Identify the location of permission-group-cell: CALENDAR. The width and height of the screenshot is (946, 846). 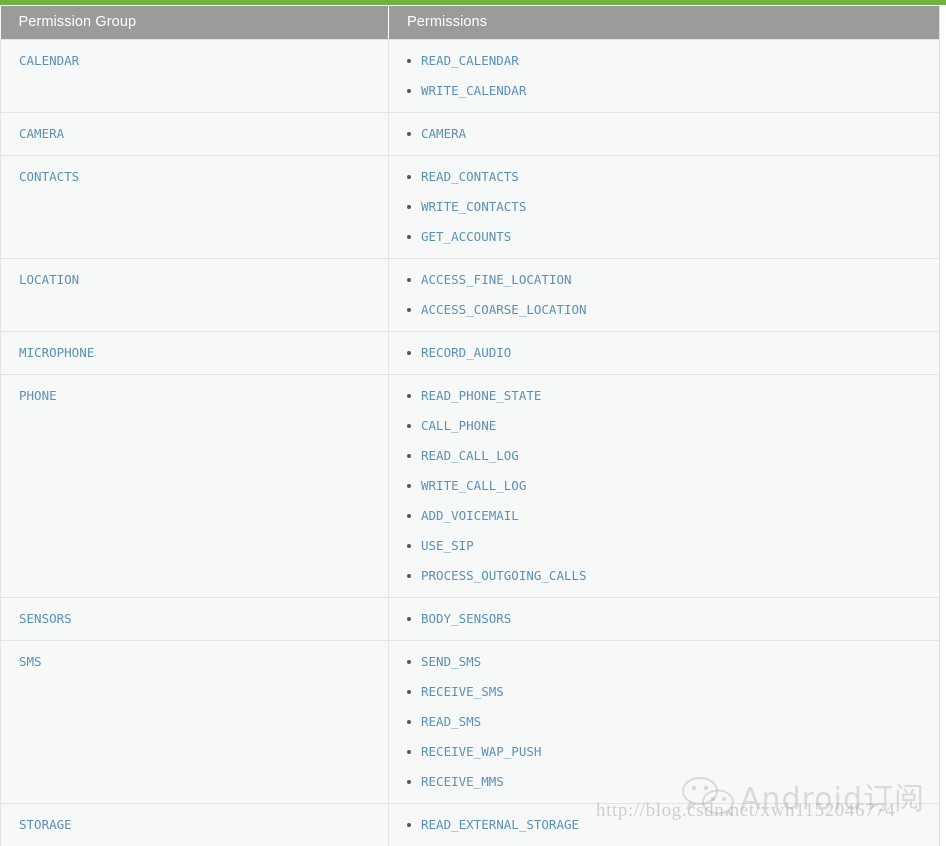
(195, 76).